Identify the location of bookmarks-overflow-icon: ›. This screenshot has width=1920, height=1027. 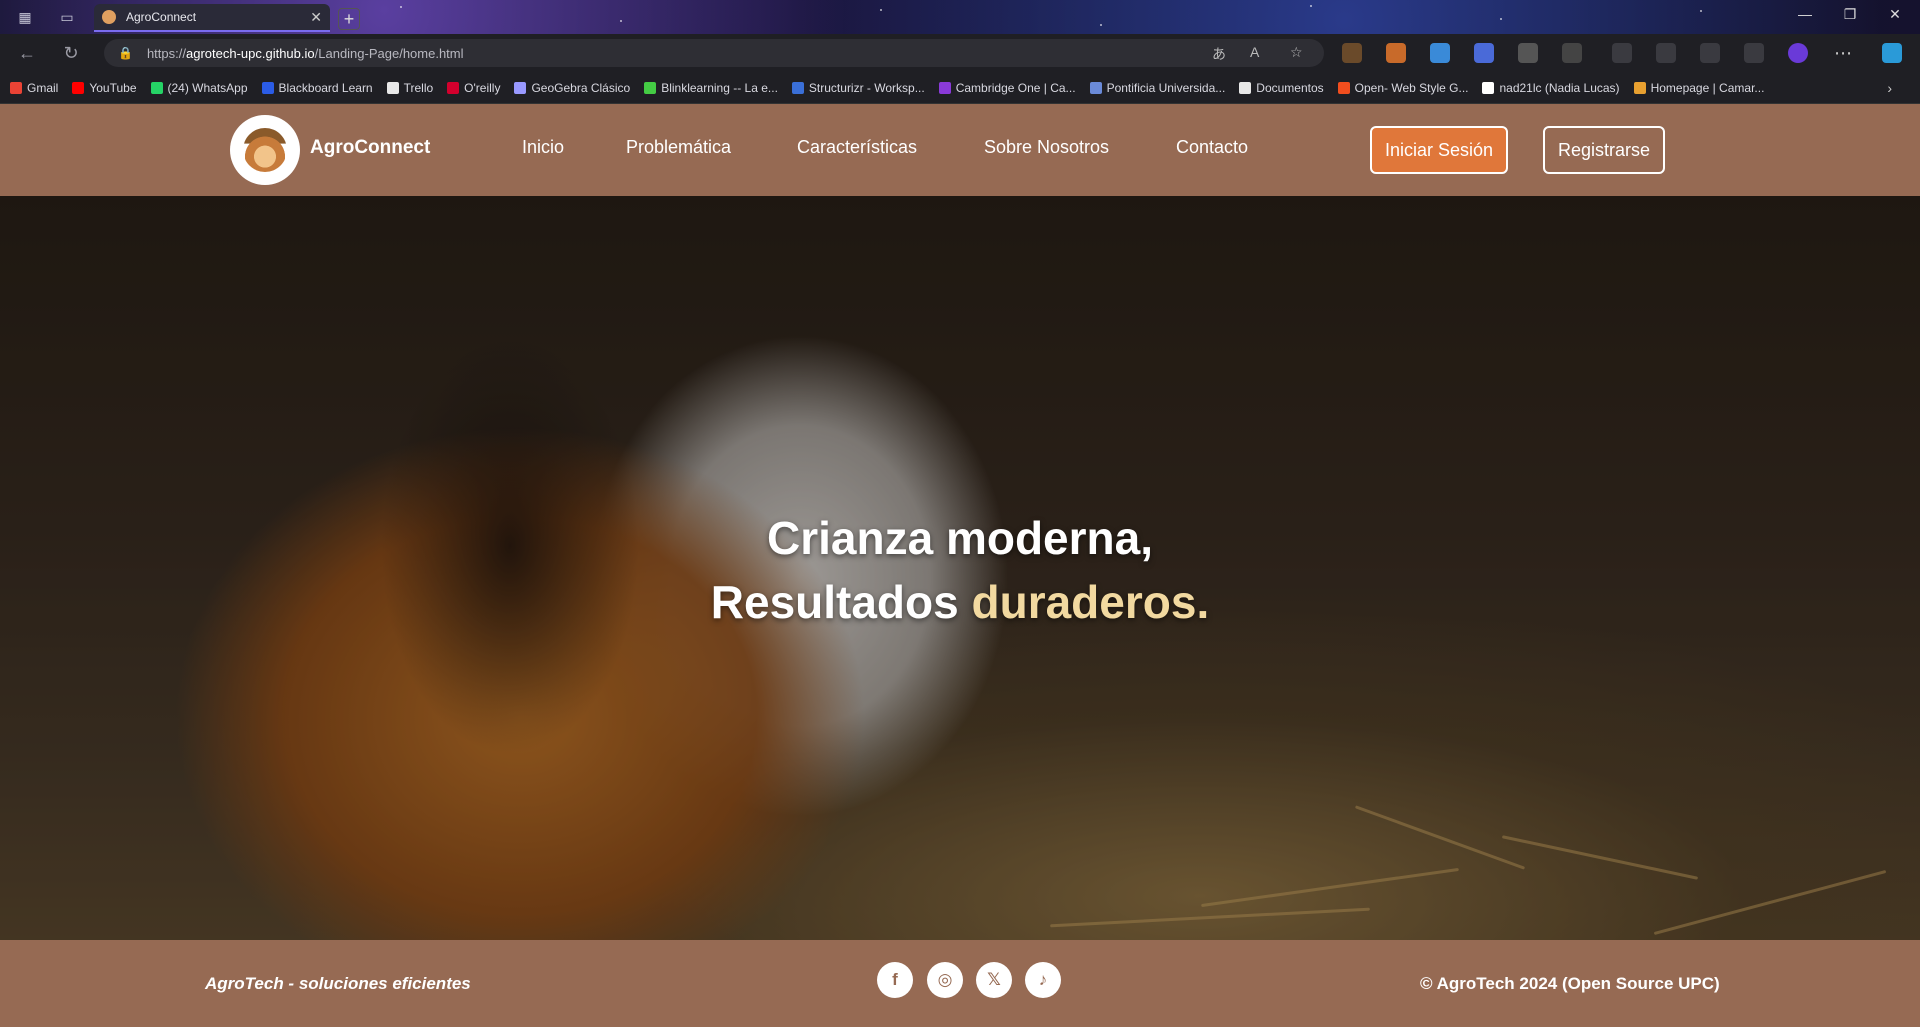
(1889, 88).